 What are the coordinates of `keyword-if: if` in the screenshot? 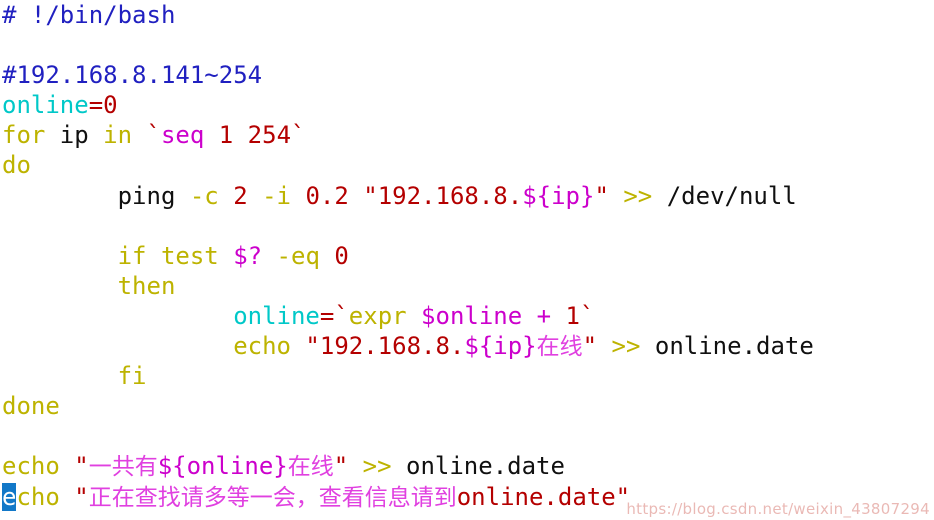 It's located at (132, 255).